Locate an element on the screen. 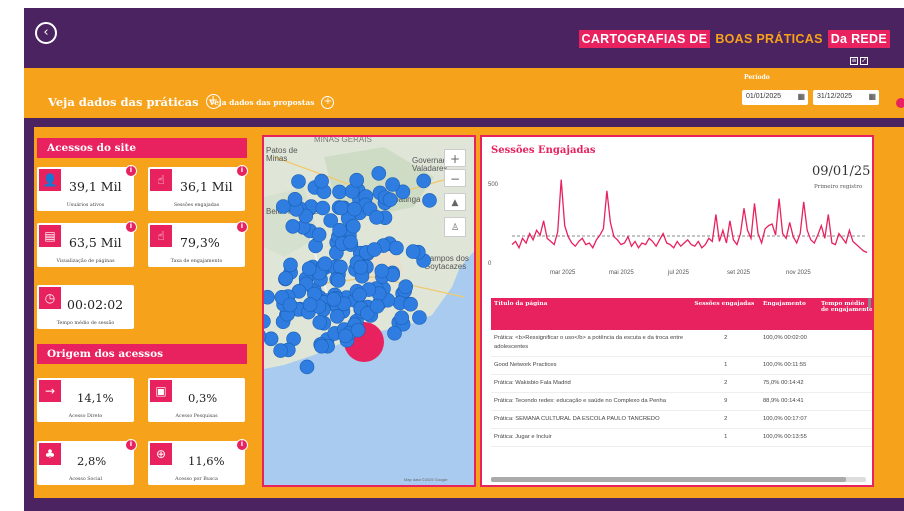  end-date-input: 31/12/2025 ▦ is located at coordinates (846, 97).